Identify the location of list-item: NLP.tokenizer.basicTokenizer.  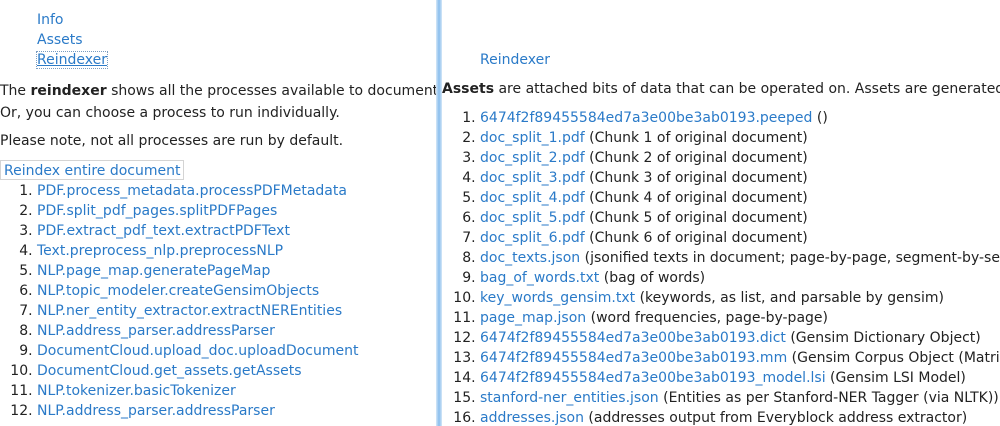
(197, 391).